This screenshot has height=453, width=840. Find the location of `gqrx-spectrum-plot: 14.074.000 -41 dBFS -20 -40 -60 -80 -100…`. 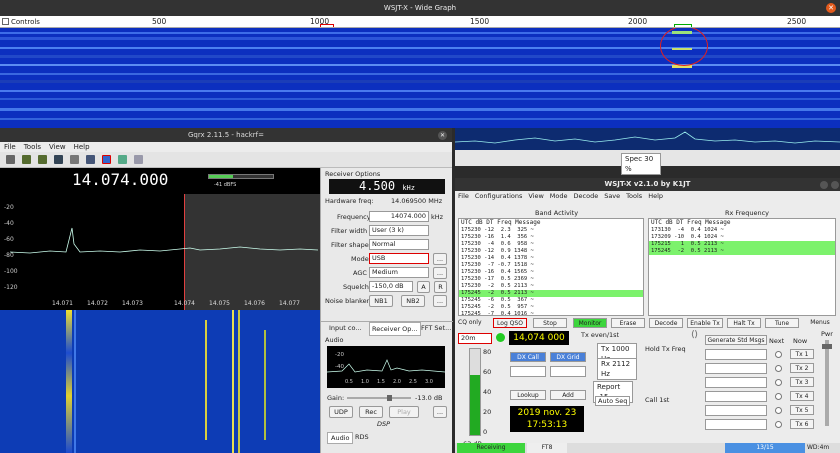

gqrx-spectrum-plot: 14.074.000 -41 dBFS -20 -40 -60 -80 -100… is located at coordinates (160, 239).